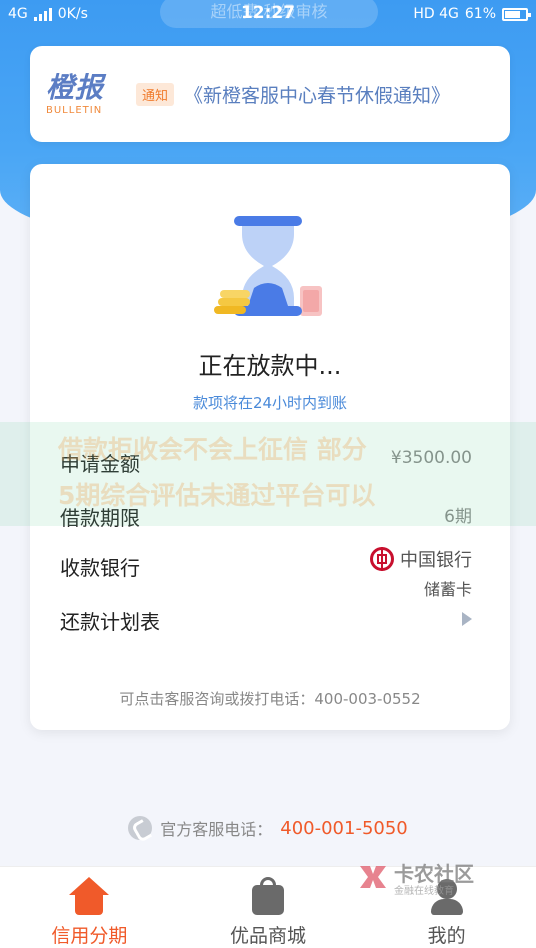  Describe the element at coordinates (89, 896) in the screenshot. I see `home-icon` at that location.